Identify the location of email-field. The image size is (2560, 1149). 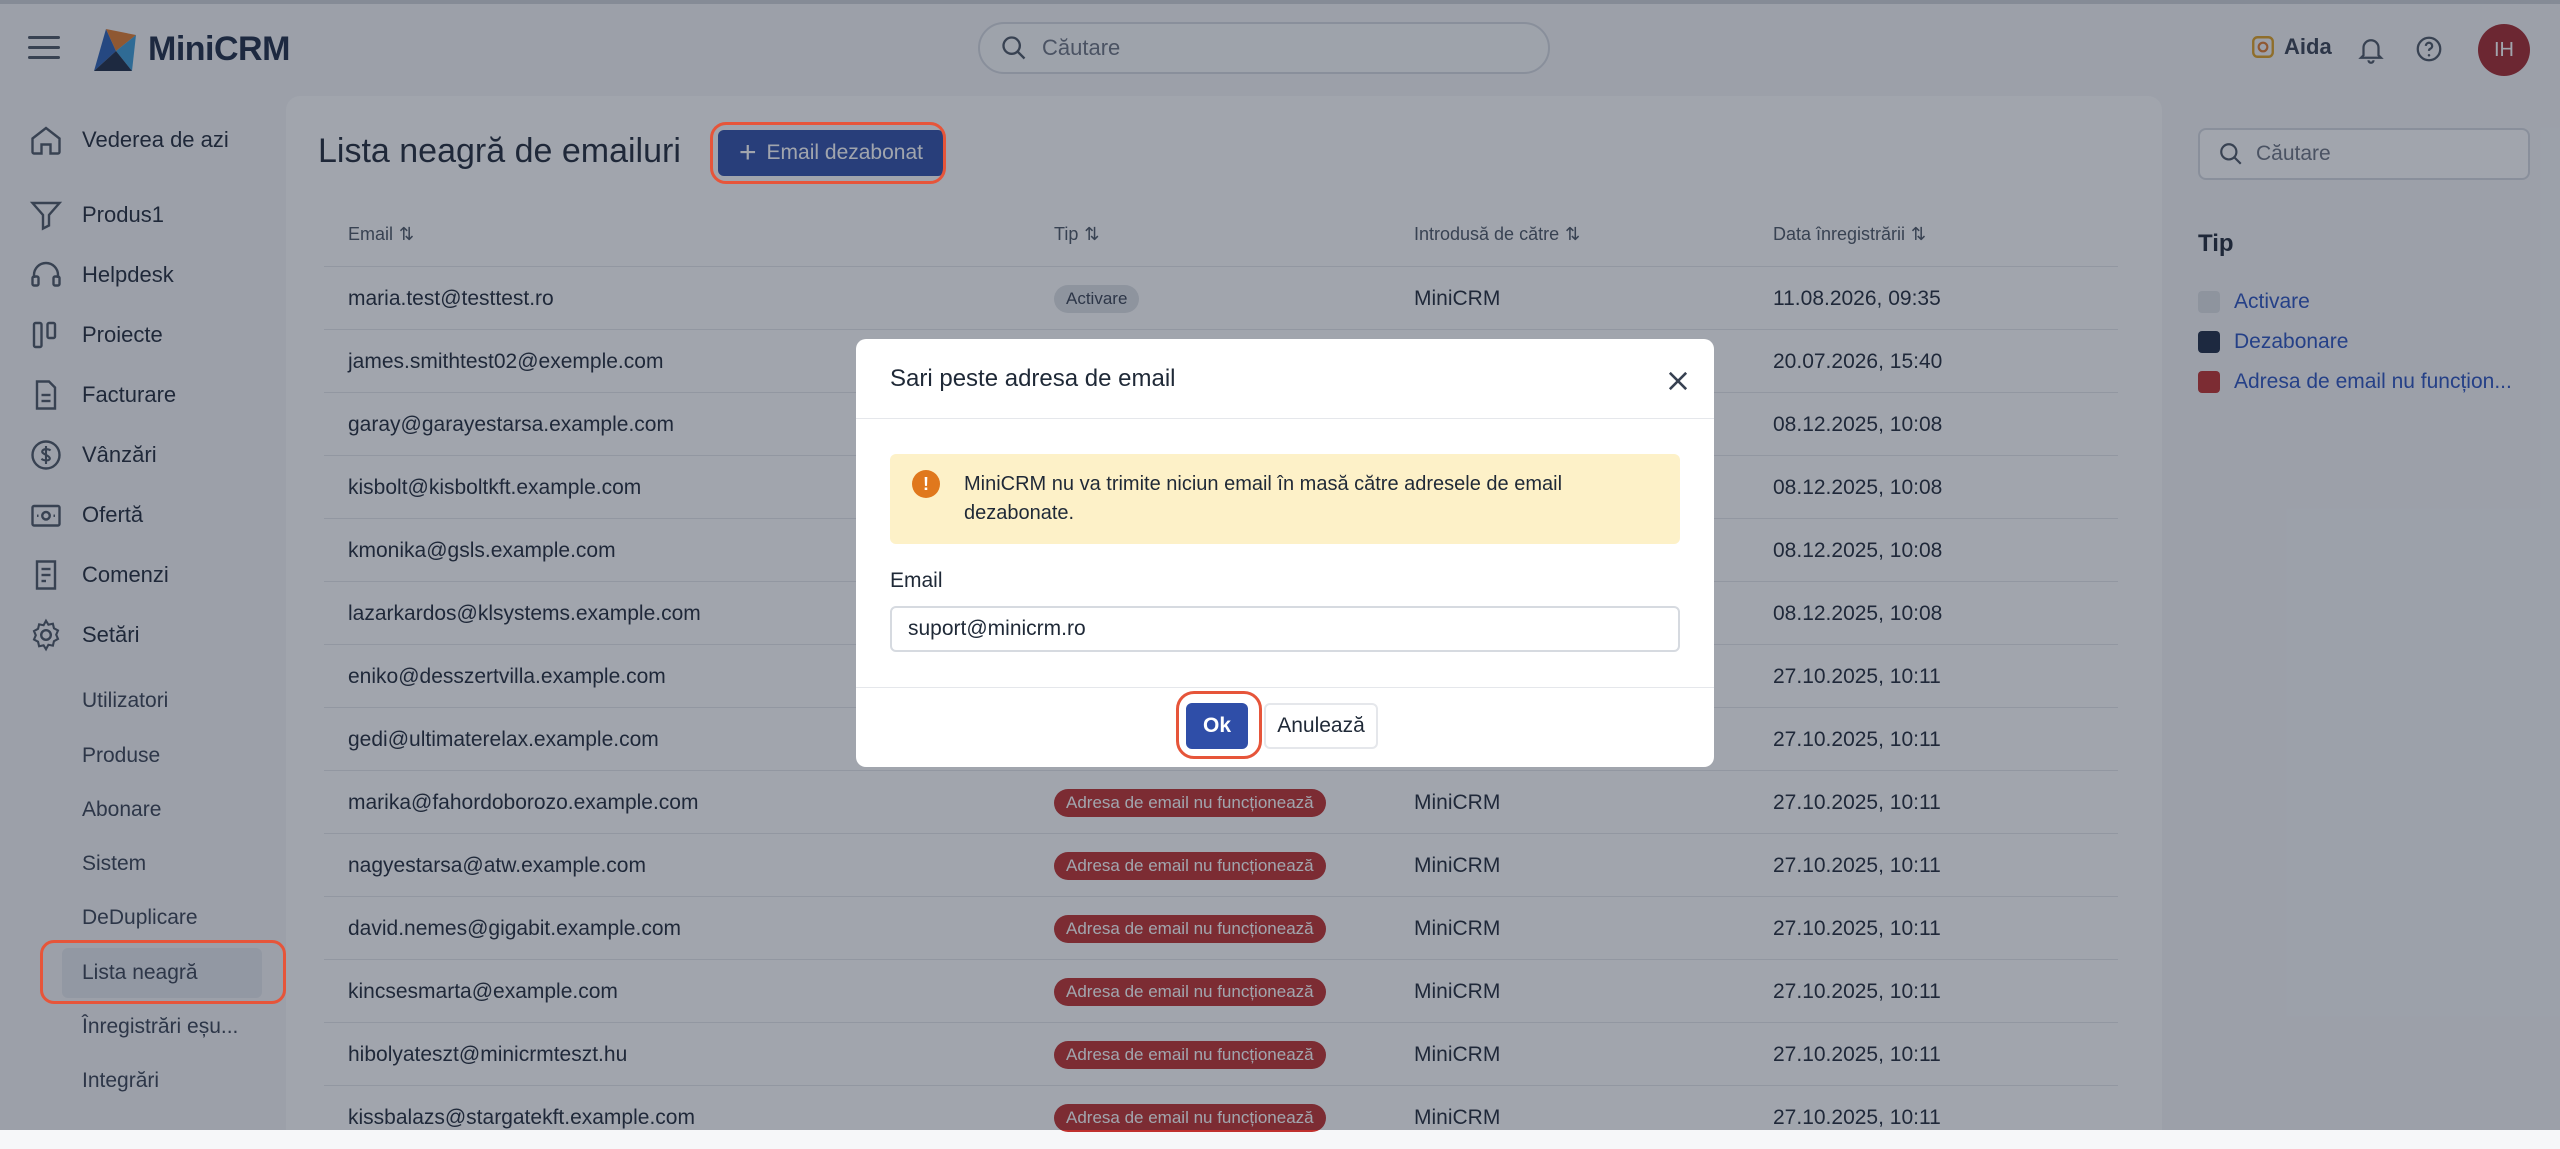
(1285, 629).